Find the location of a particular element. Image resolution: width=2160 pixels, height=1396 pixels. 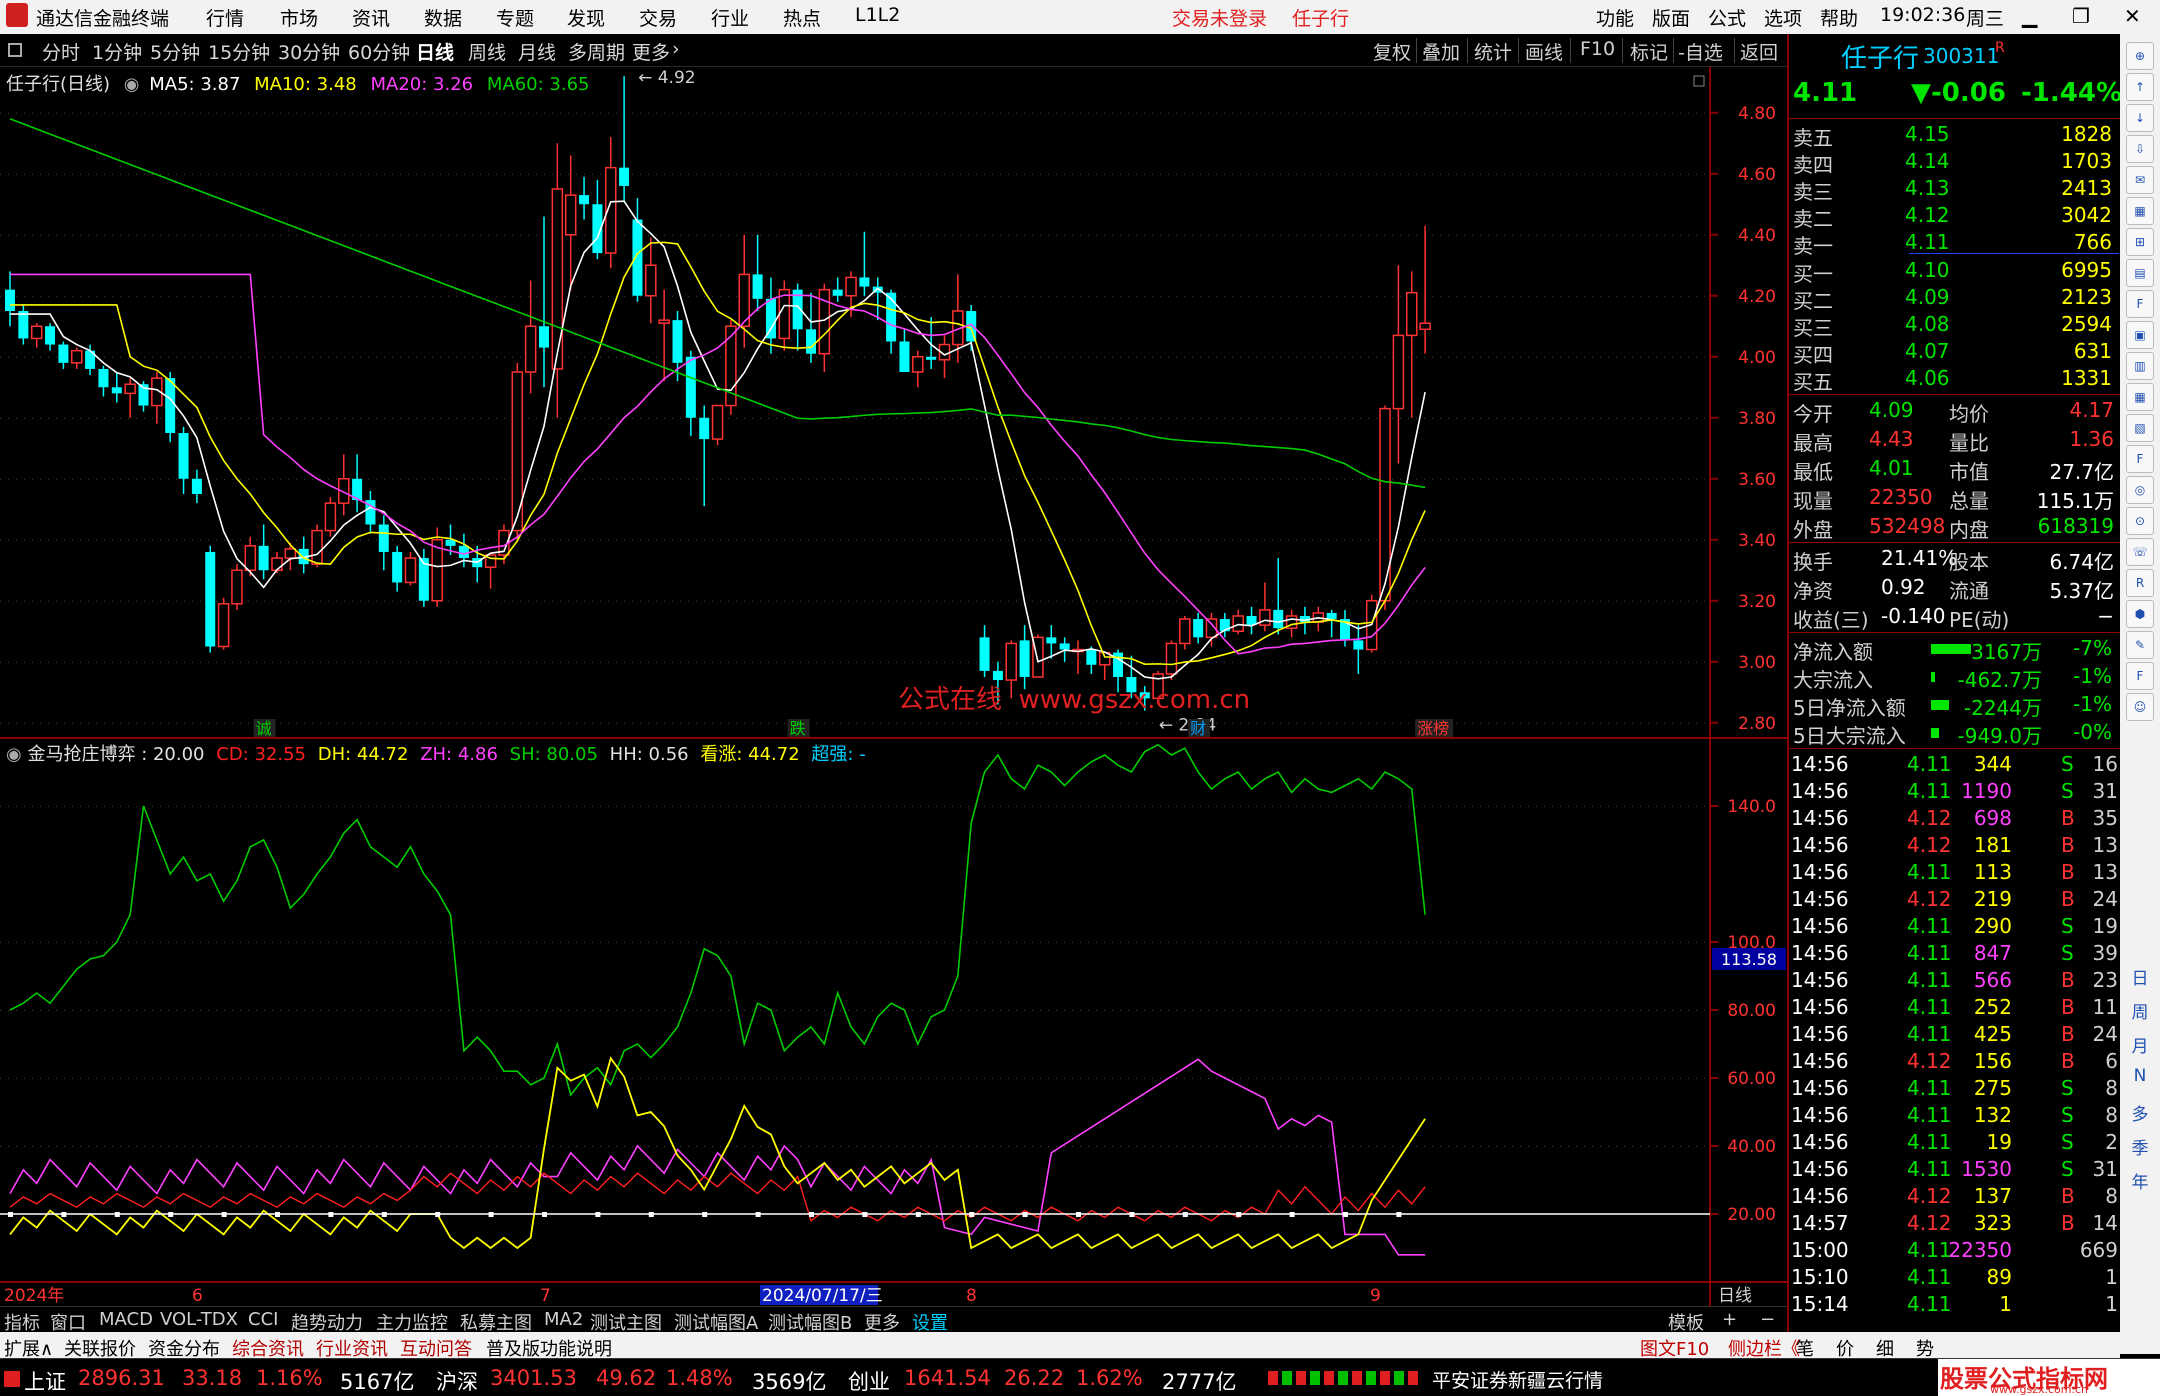

tick-row: 14:56 4.11 1190 S 31 is located at coordinates (1955, 790).